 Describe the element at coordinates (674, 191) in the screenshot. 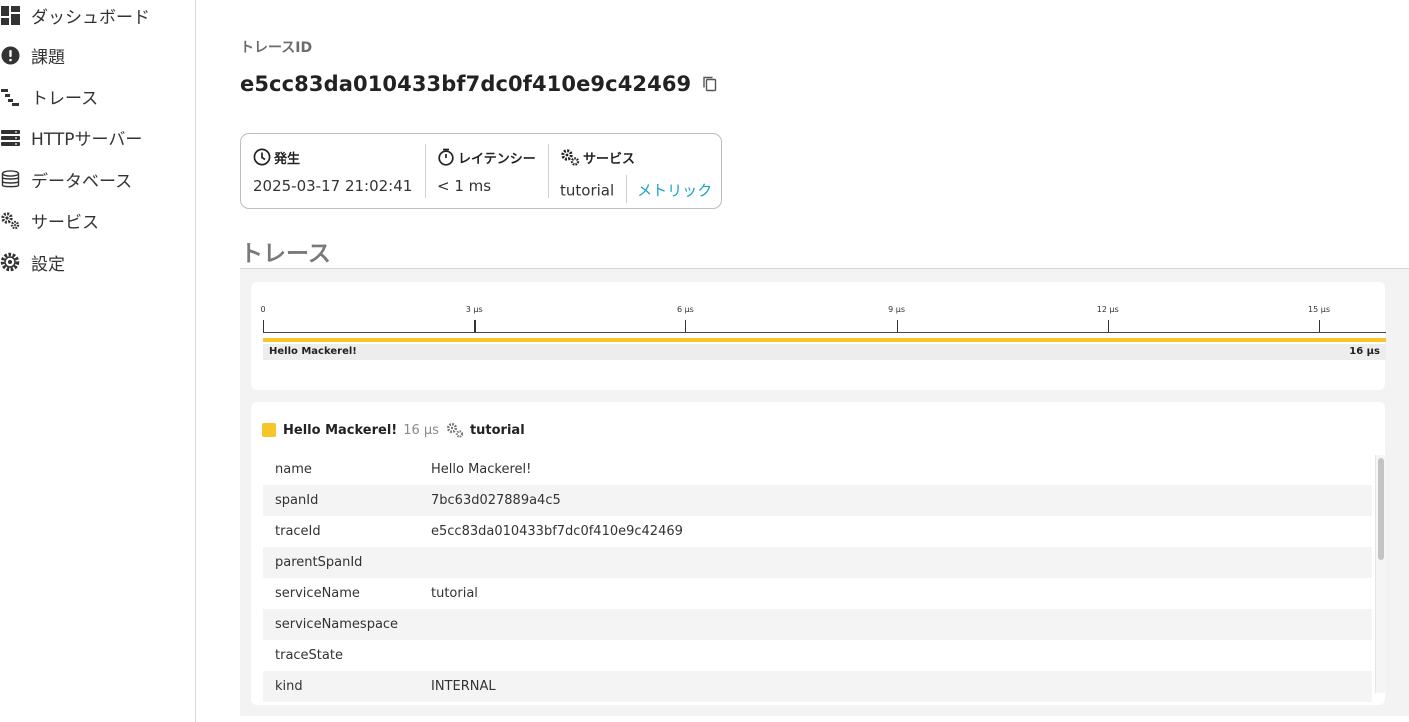

I see `metrics-link: メトリック` at that location.